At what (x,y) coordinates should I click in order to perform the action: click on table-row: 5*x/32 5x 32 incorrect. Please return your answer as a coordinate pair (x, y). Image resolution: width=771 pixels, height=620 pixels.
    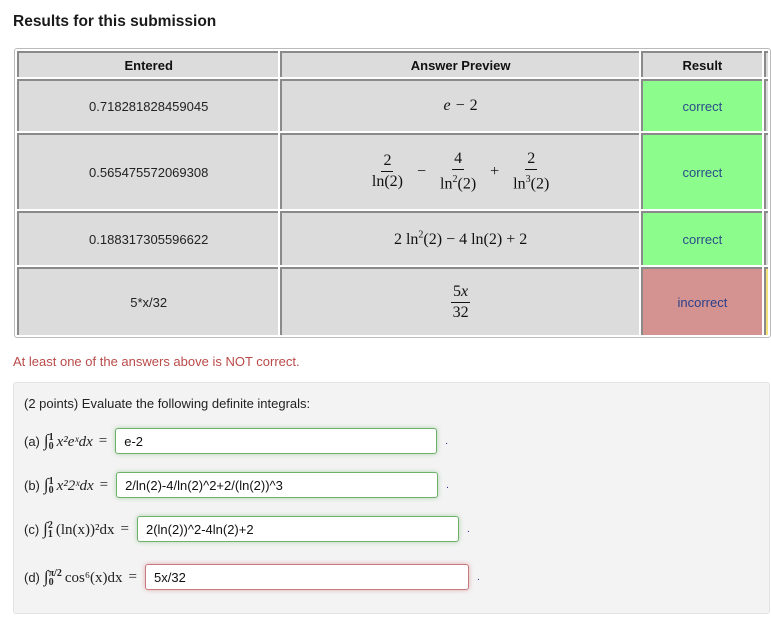
    Looking at the image, I should click on (392, 301).